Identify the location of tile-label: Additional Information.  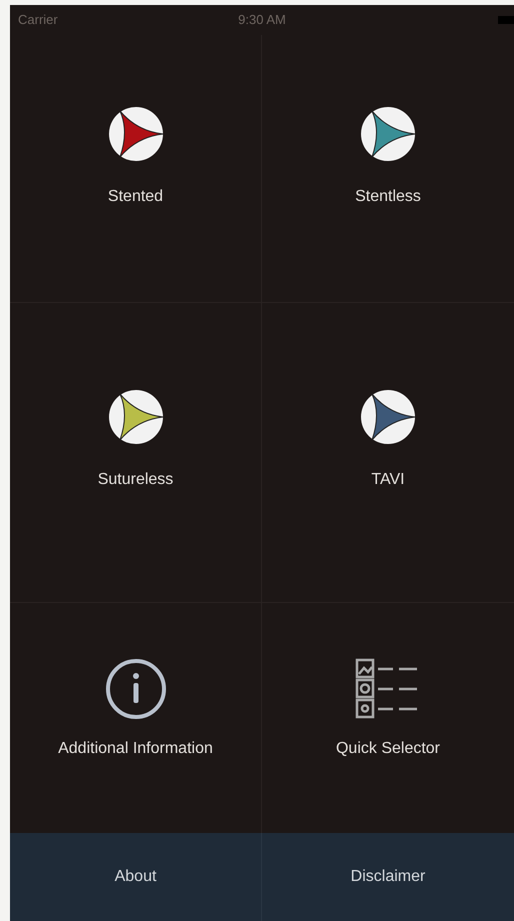
(135, 749).